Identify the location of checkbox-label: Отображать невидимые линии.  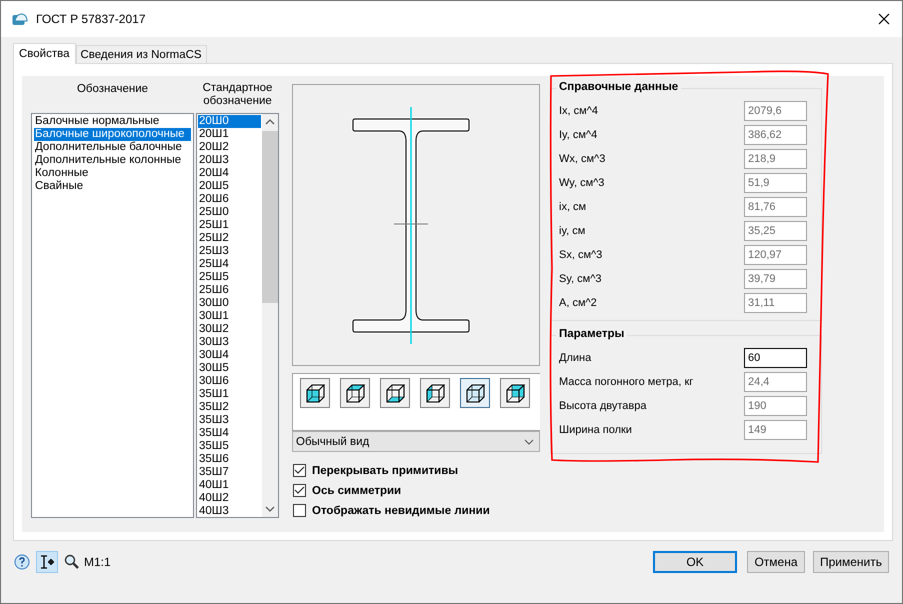
(401, 510).